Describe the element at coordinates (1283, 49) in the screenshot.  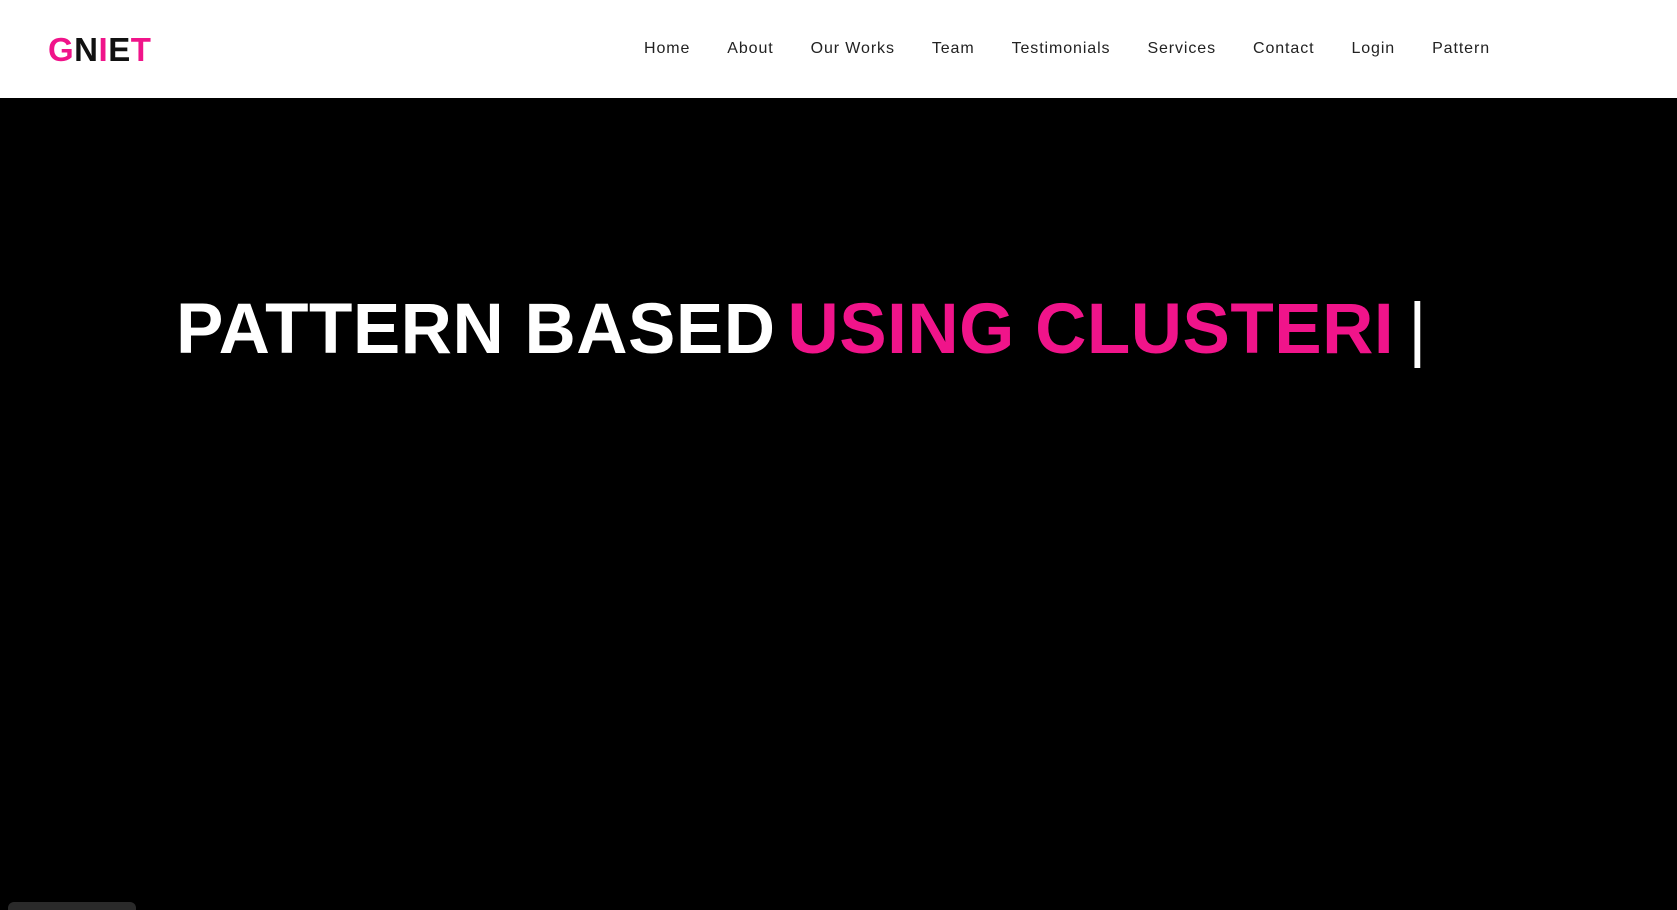
I see `nav-link-contact: Contact` at that location.